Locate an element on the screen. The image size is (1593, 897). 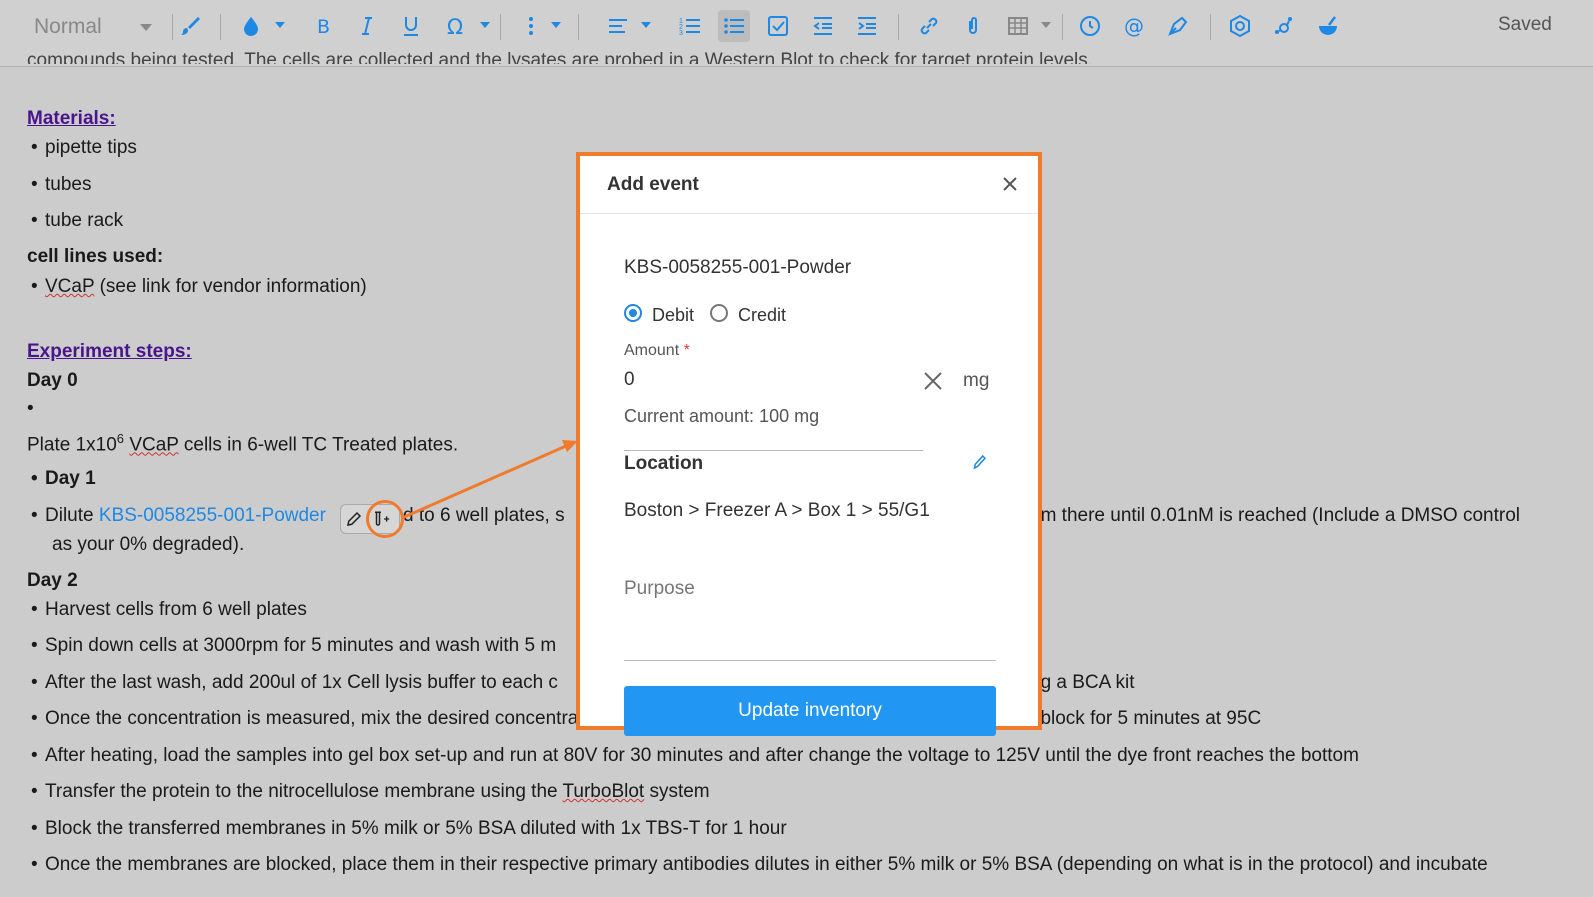
outdent-icon is located at coordinates (823, 26).